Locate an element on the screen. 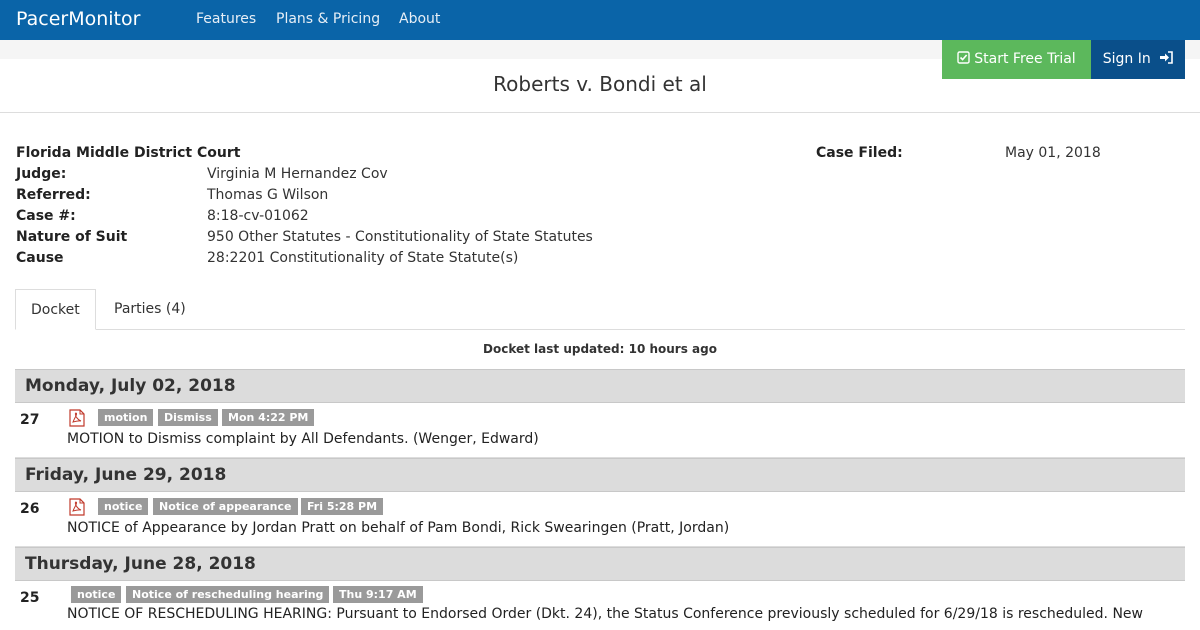 This screenshot has height=630, width=1200. nav-pricing-link: Plans & Pricing is located at coordinates (328, 19).